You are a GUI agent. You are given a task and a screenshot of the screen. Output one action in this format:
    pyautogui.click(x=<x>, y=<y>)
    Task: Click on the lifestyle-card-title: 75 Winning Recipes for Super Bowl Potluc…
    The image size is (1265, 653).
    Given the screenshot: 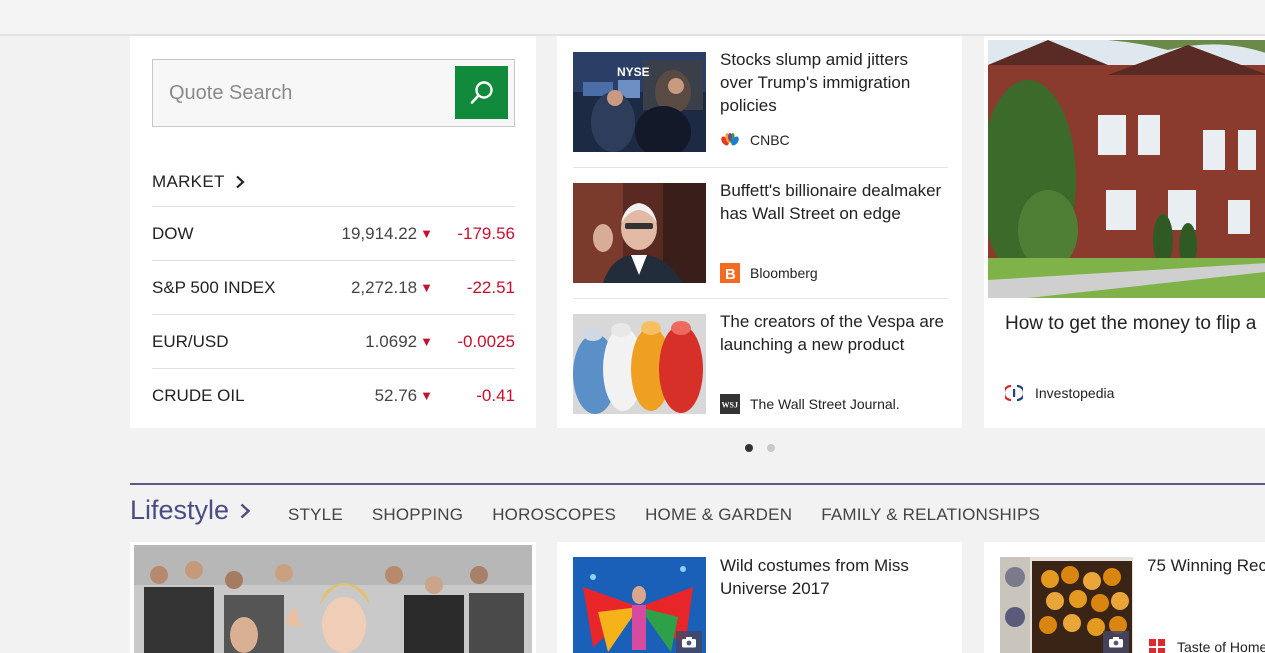 What is the action you would take?
    pyautogui.click(x=1206, y=565)
    